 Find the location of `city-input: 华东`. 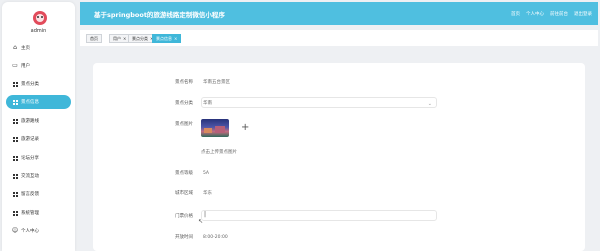

city-input: 华东 is located at coordinates (207, 193).